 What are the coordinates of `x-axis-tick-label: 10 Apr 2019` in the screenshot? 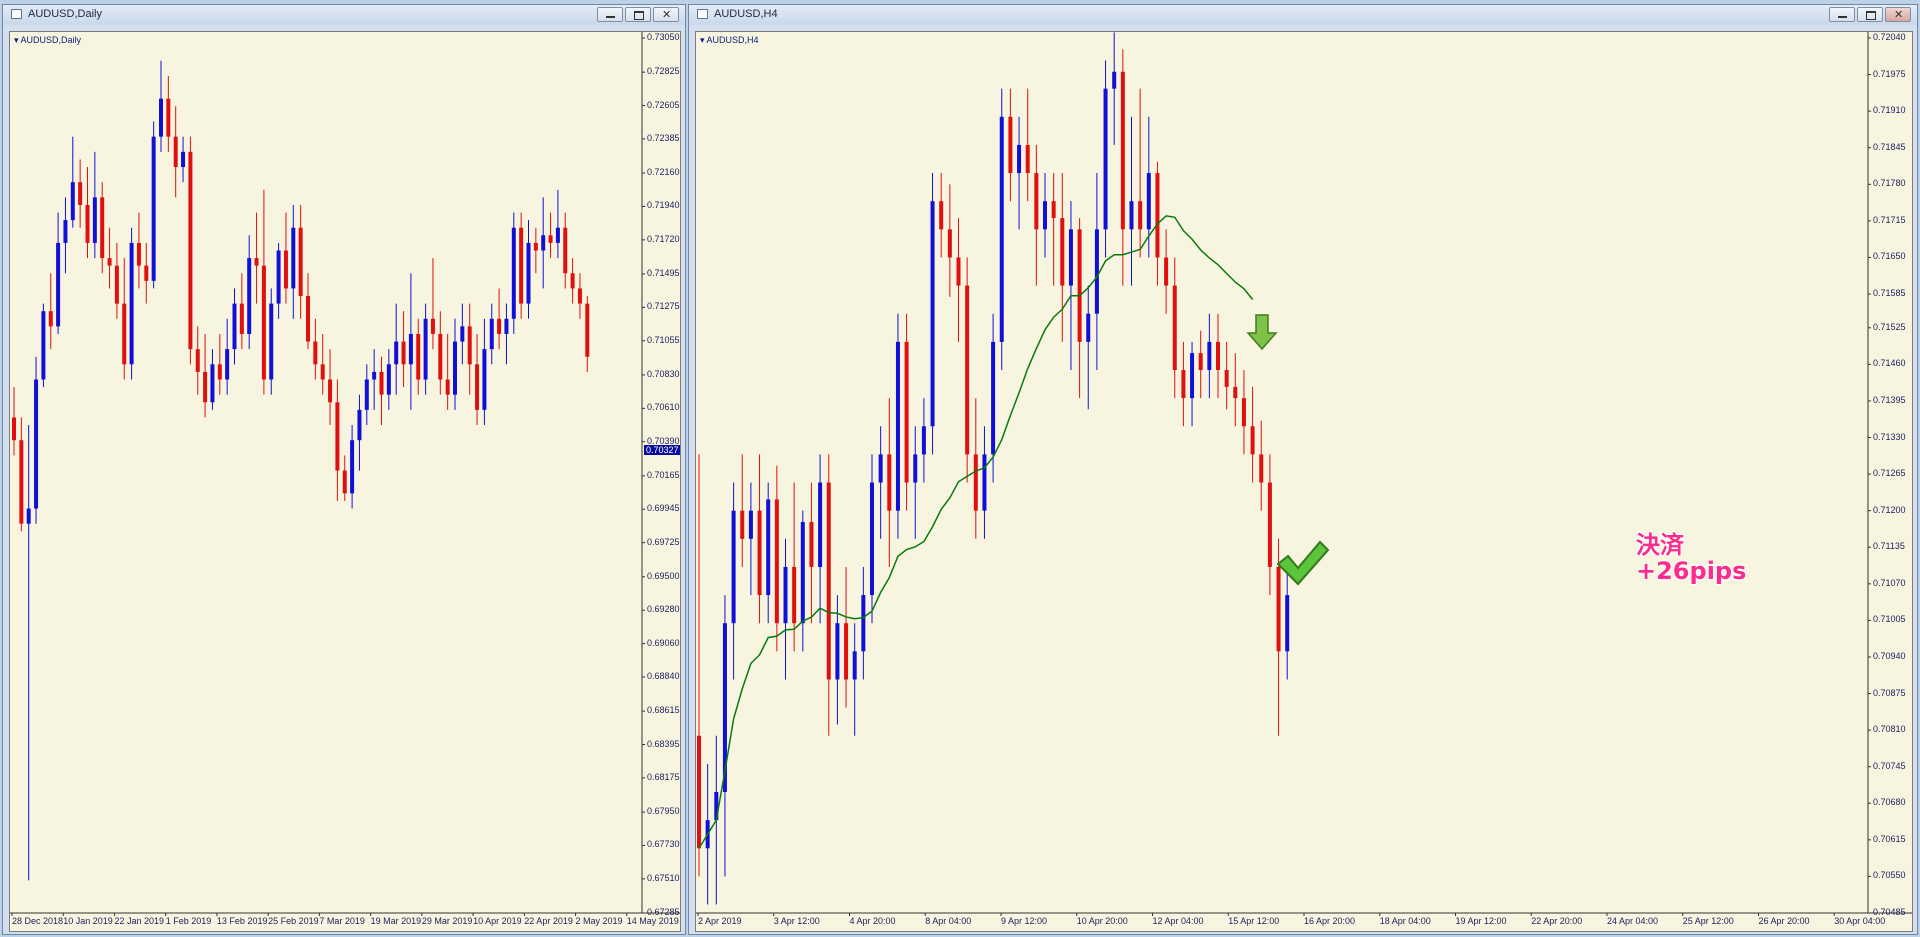 It's located at (497, 921).